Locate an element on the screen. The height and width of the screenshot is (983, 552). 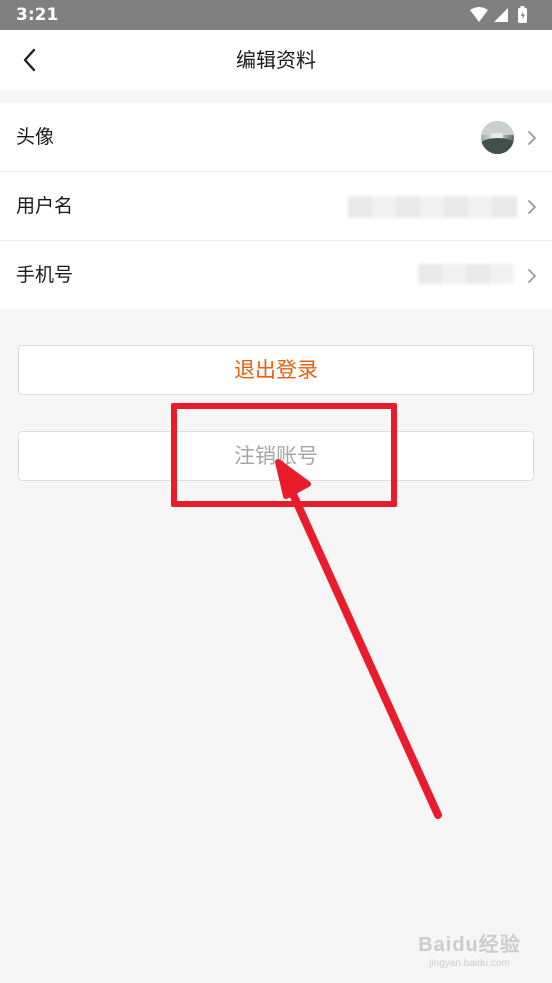
watermark: Baidu经验 jingyan.baidu.com is located at coordinates (469, 948).